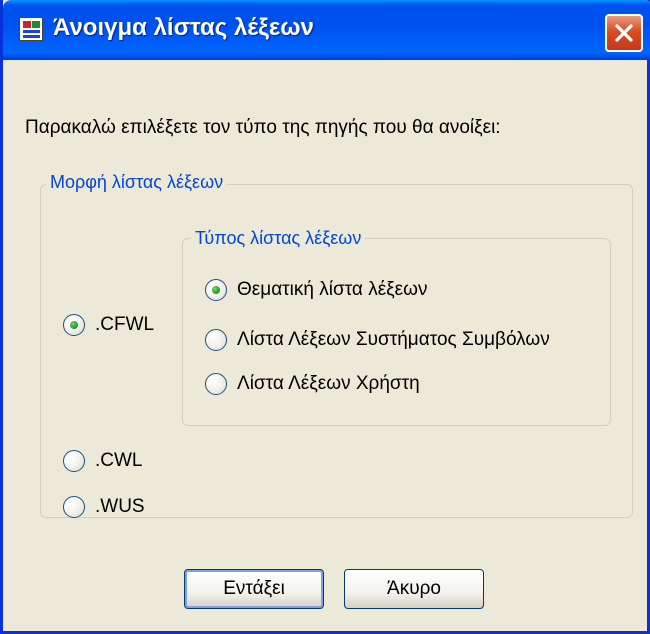 This screenshot has width=650, height=634. What do you see at coordinates (254, 589) in the screenshot?
I see `ok-button: Εντάξει` at bounding box center [254, 589].